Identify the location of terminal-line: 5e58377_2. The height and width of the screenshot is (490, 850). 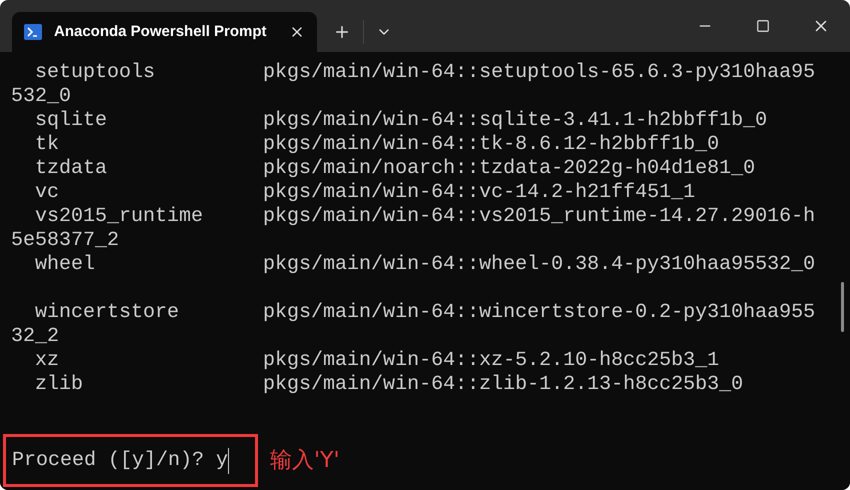
(65, 241).